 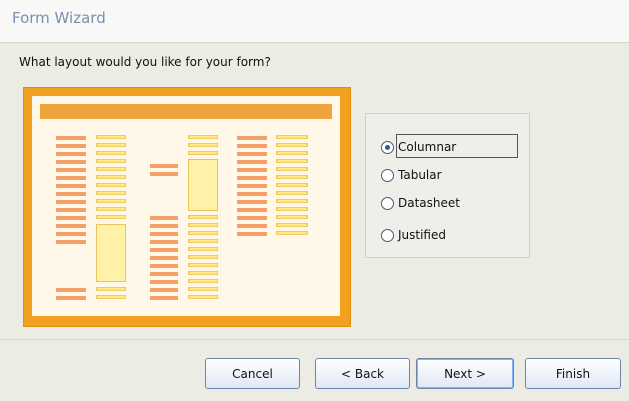 I want to click on radio-selected-dot, so click(x=387, y=147).